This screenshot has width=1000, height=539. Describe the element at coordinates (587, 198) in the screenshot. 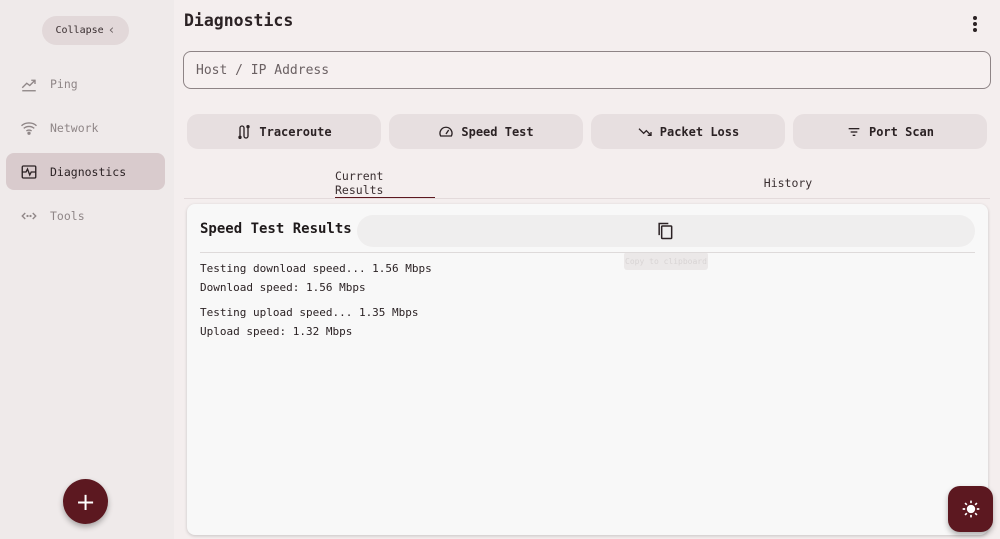

I see `tab-divider` at that location.